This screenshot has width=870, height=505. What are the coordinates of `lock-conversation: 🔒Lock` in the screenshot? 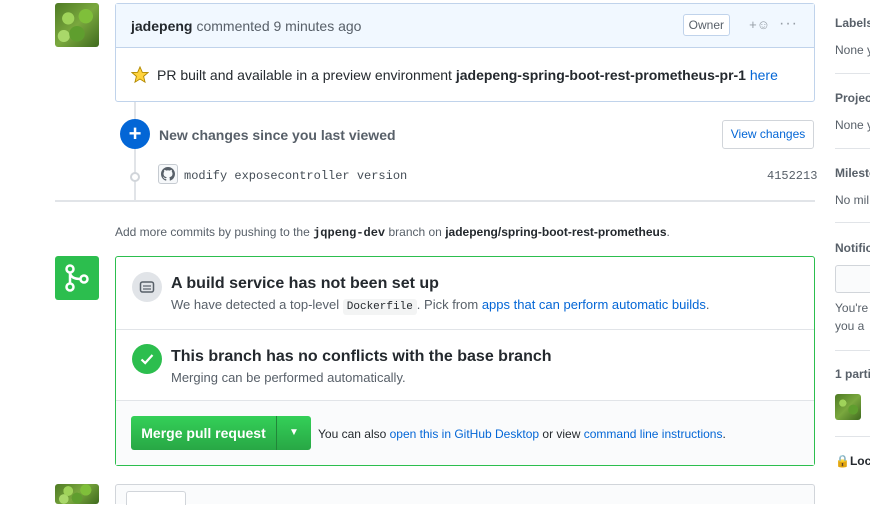 It's located at (852, 461).